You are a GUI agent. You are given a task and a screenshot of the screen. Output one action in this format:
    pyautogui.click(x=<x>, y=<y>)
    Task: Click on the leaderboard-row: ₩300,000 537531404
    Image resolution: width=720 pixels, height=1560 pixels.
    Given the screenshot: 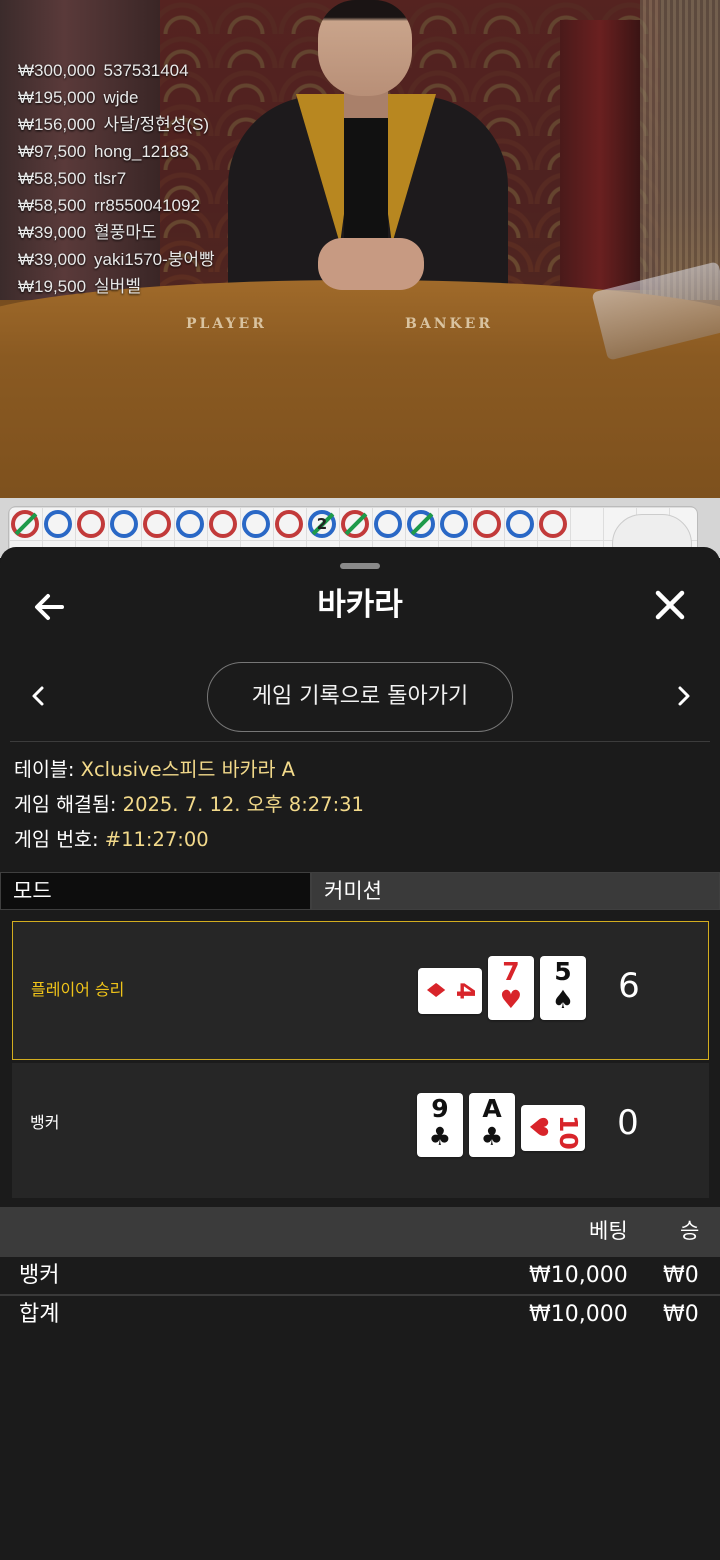 What is the action you would take?
    pyautogui.click(x=116, y=70)
    